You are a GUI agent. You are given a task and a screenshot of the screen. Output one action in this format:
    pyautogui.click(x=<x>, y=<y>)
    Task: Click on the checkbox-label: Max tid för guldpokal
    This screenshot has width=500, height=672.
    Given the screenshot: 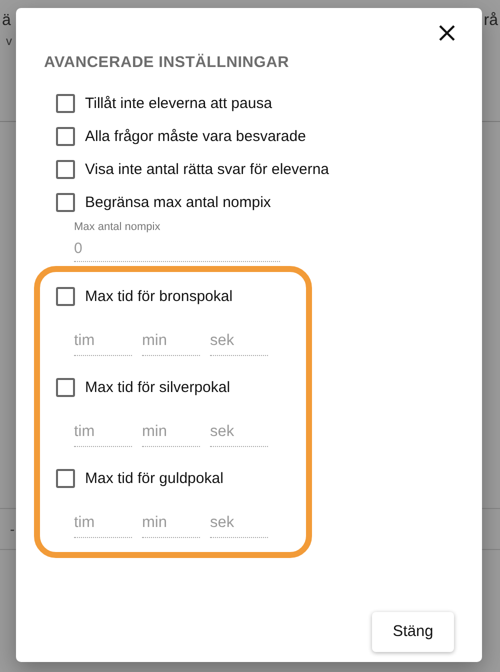 What is the action you would take?
    pyautogui.click(x=154, y=478)
    